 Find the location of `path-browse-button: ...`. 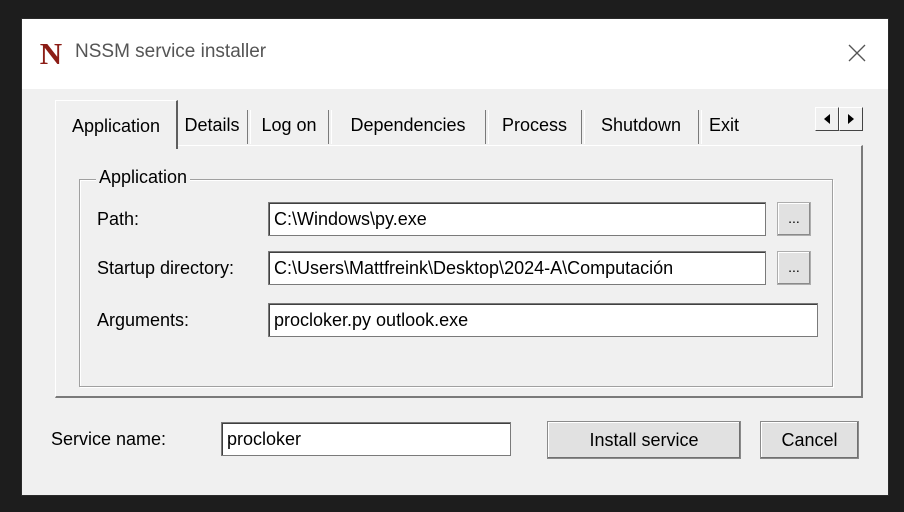

path-browse-button: ... is located at coordinates (794, 219).